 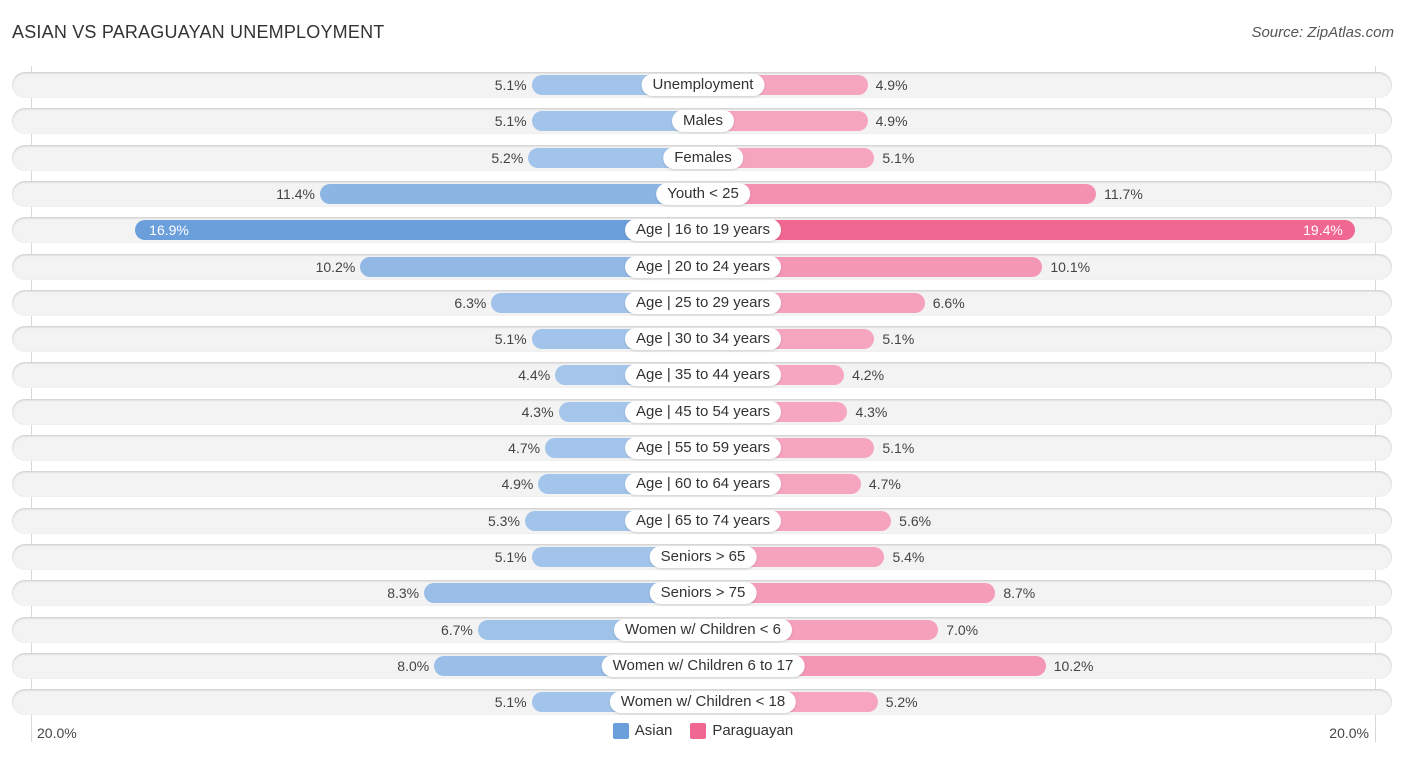 I want to click on source-label: Source: ZipAtlas.com, so click(x=1322, y=32).